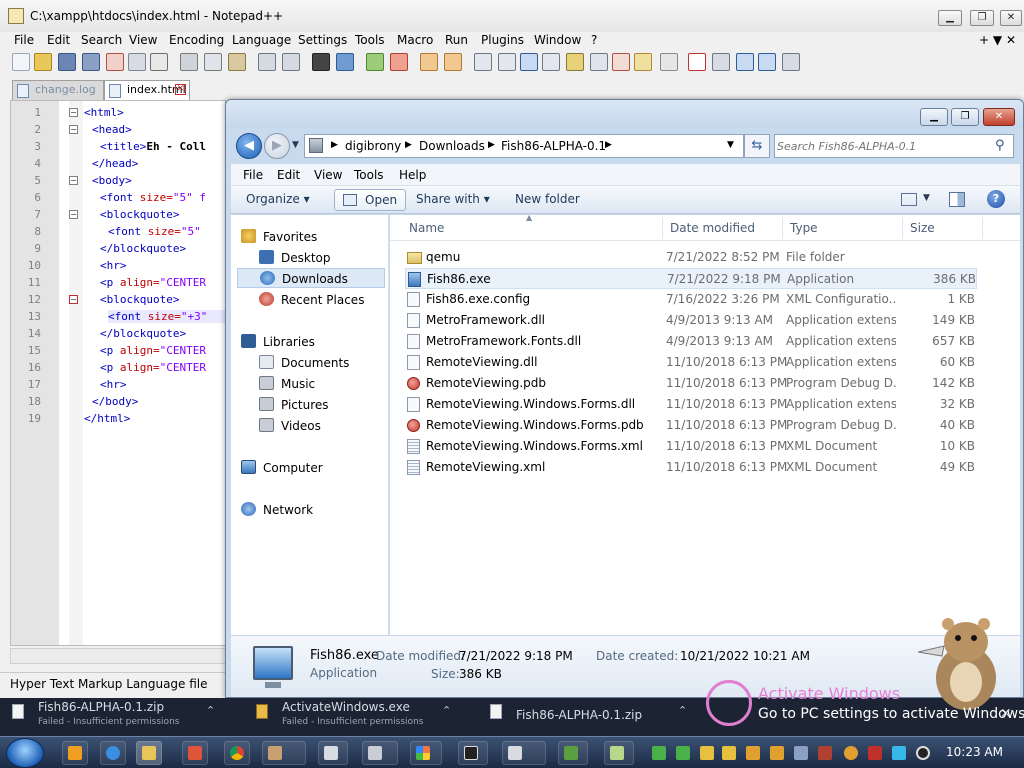 This screenshot has height=768, width=1024. What do you see at coordinates (730, 145) in the screenshot?
I see `address-dropdown-caret-icon: ▼` at bounding box center [730, 145].